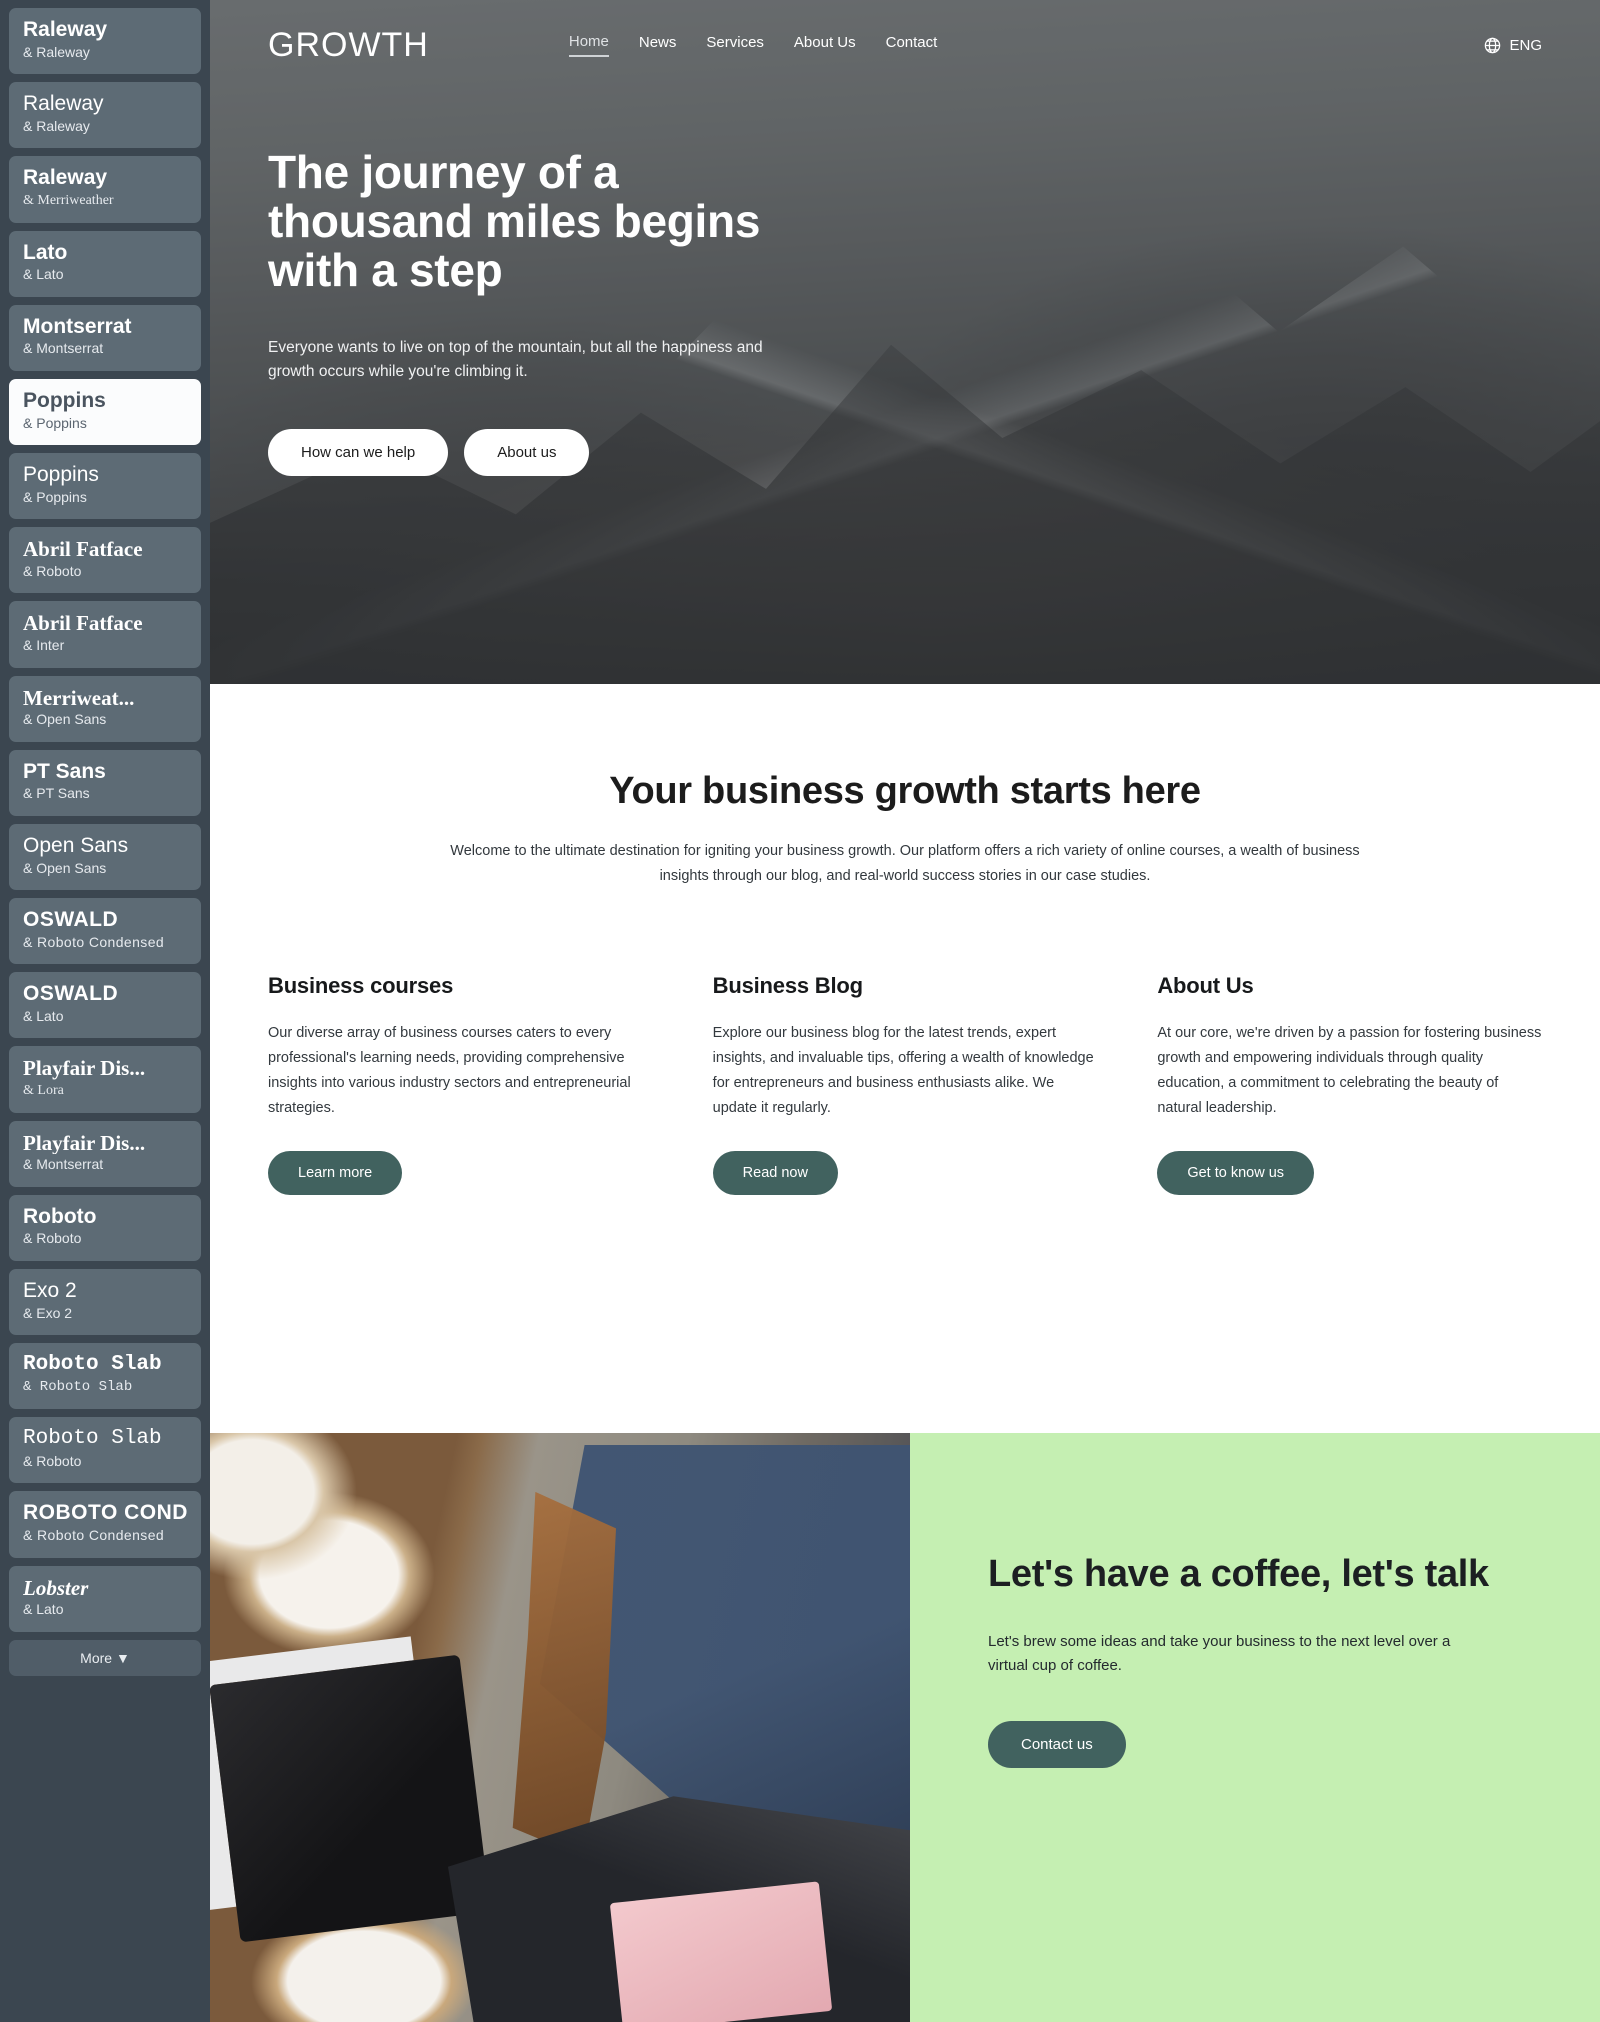 This screenshot has width=1600, height=2022. Describe the element at coordinates (905, 453) in the screenshot. I see `hero-buttons: How can we help About us` at that location.